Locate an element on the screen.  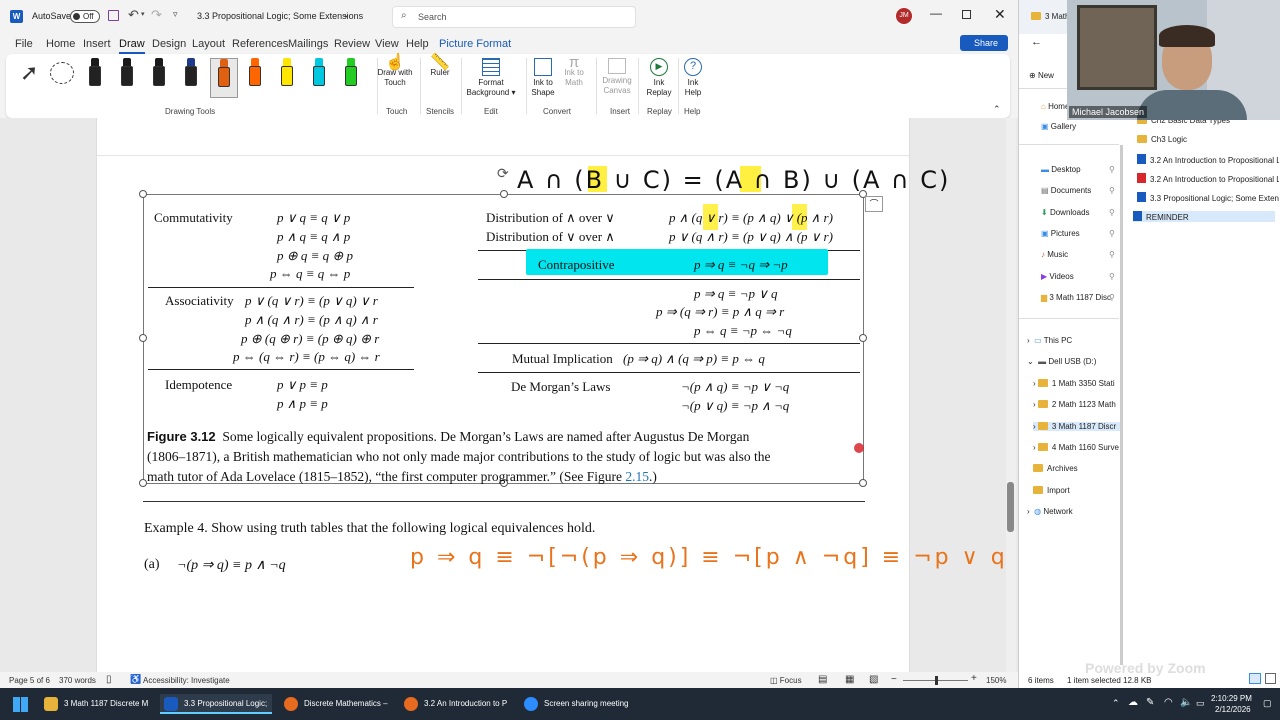
ink-replay-button: ▶ Ink Replay is located at coordinates (659, 78).